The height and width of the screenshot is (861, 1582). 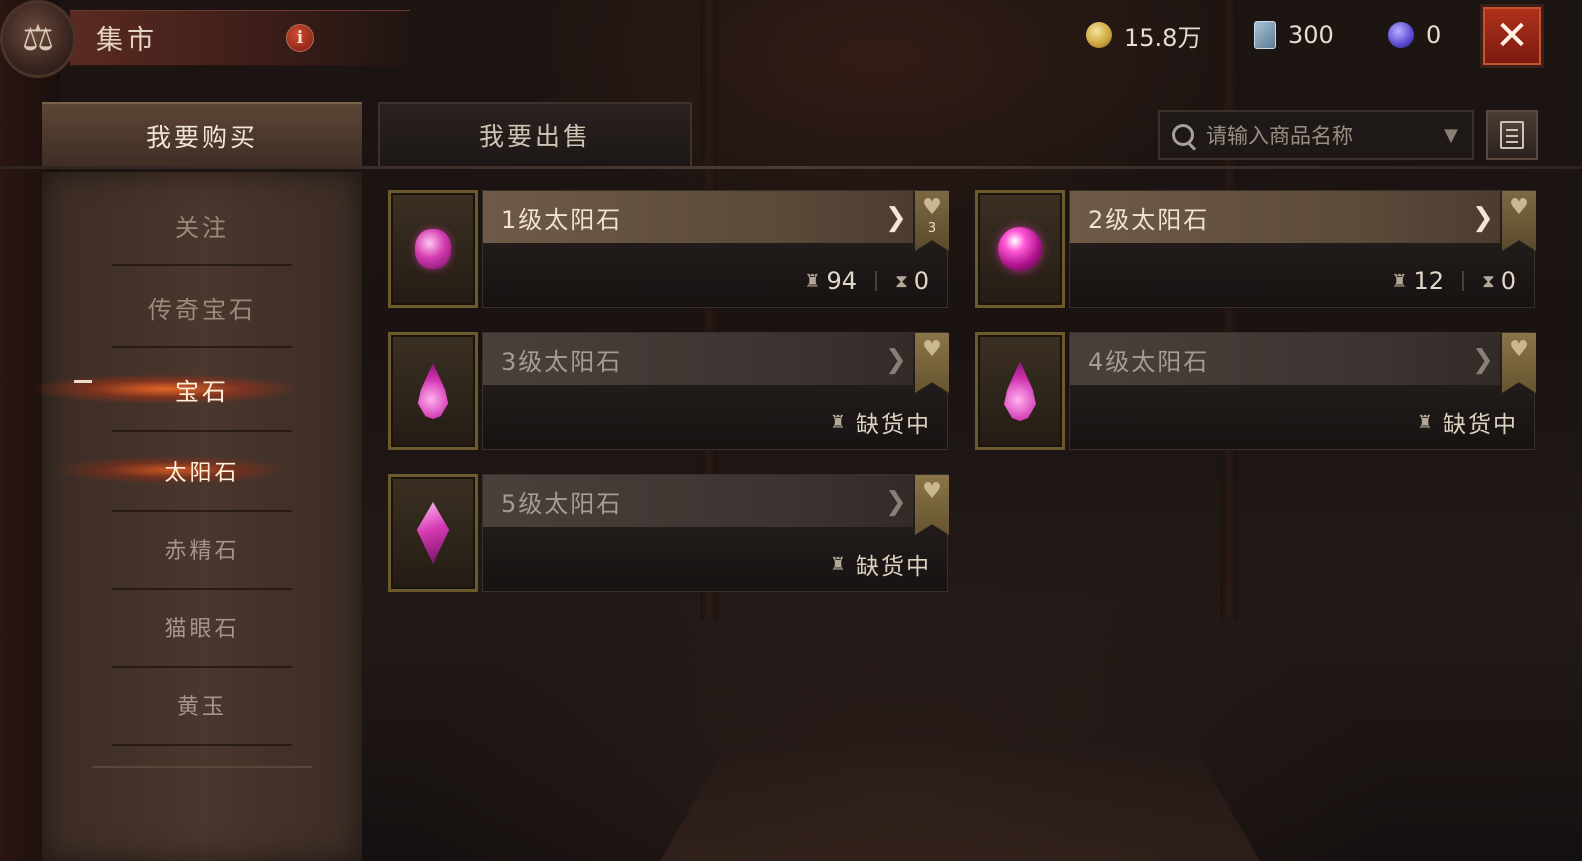 What do you see at coordinates (1302, 391) in the screenshot?
I see `item-body: 4级太阳石 ❯ ♥ ♜ 缺货中` at bounding box center [1302, 391].